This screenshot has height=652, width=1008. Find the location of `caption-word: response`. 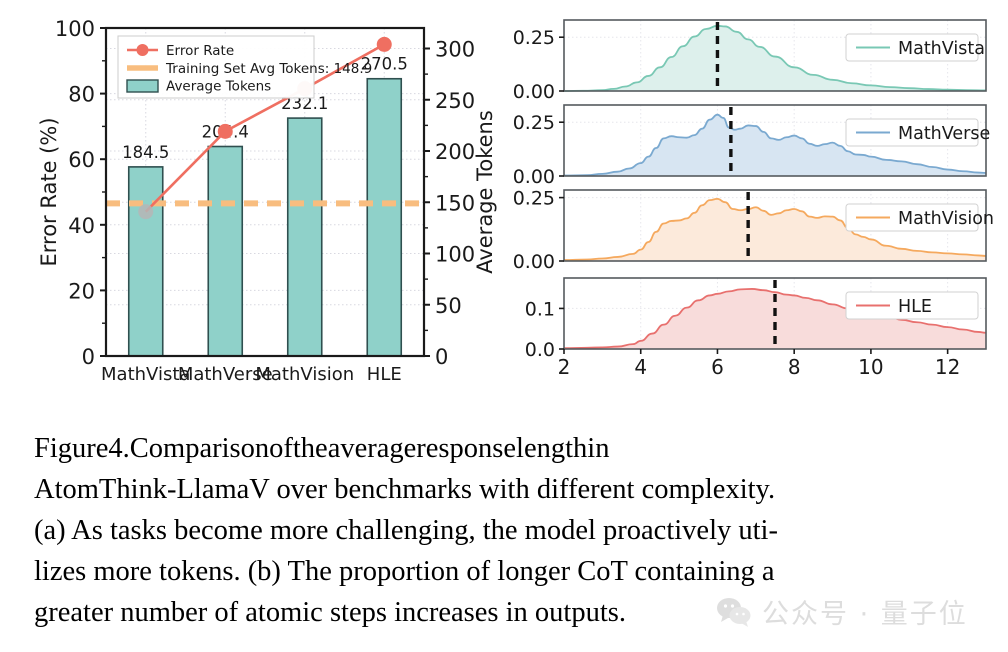

caption-word: response is located at coordinates (466, 448).